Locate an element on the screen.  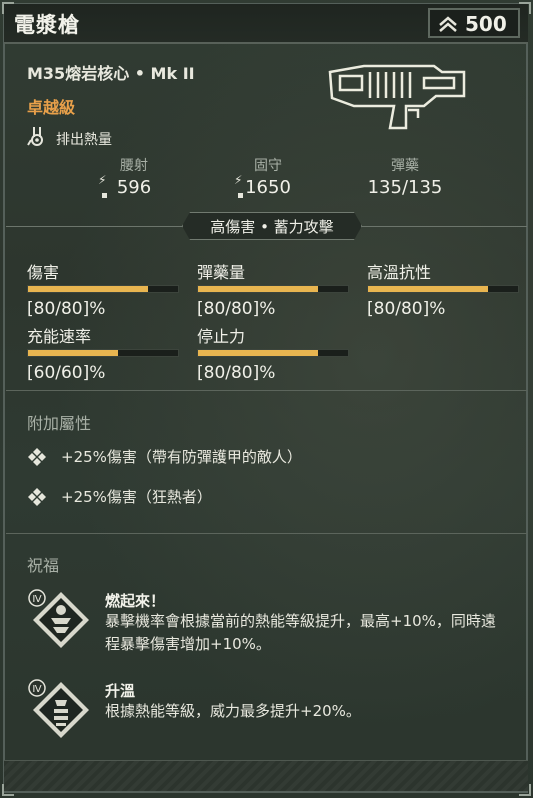
modifier-stopping-power: 停止力 [80/80]% is located at coordinates (273, 353).